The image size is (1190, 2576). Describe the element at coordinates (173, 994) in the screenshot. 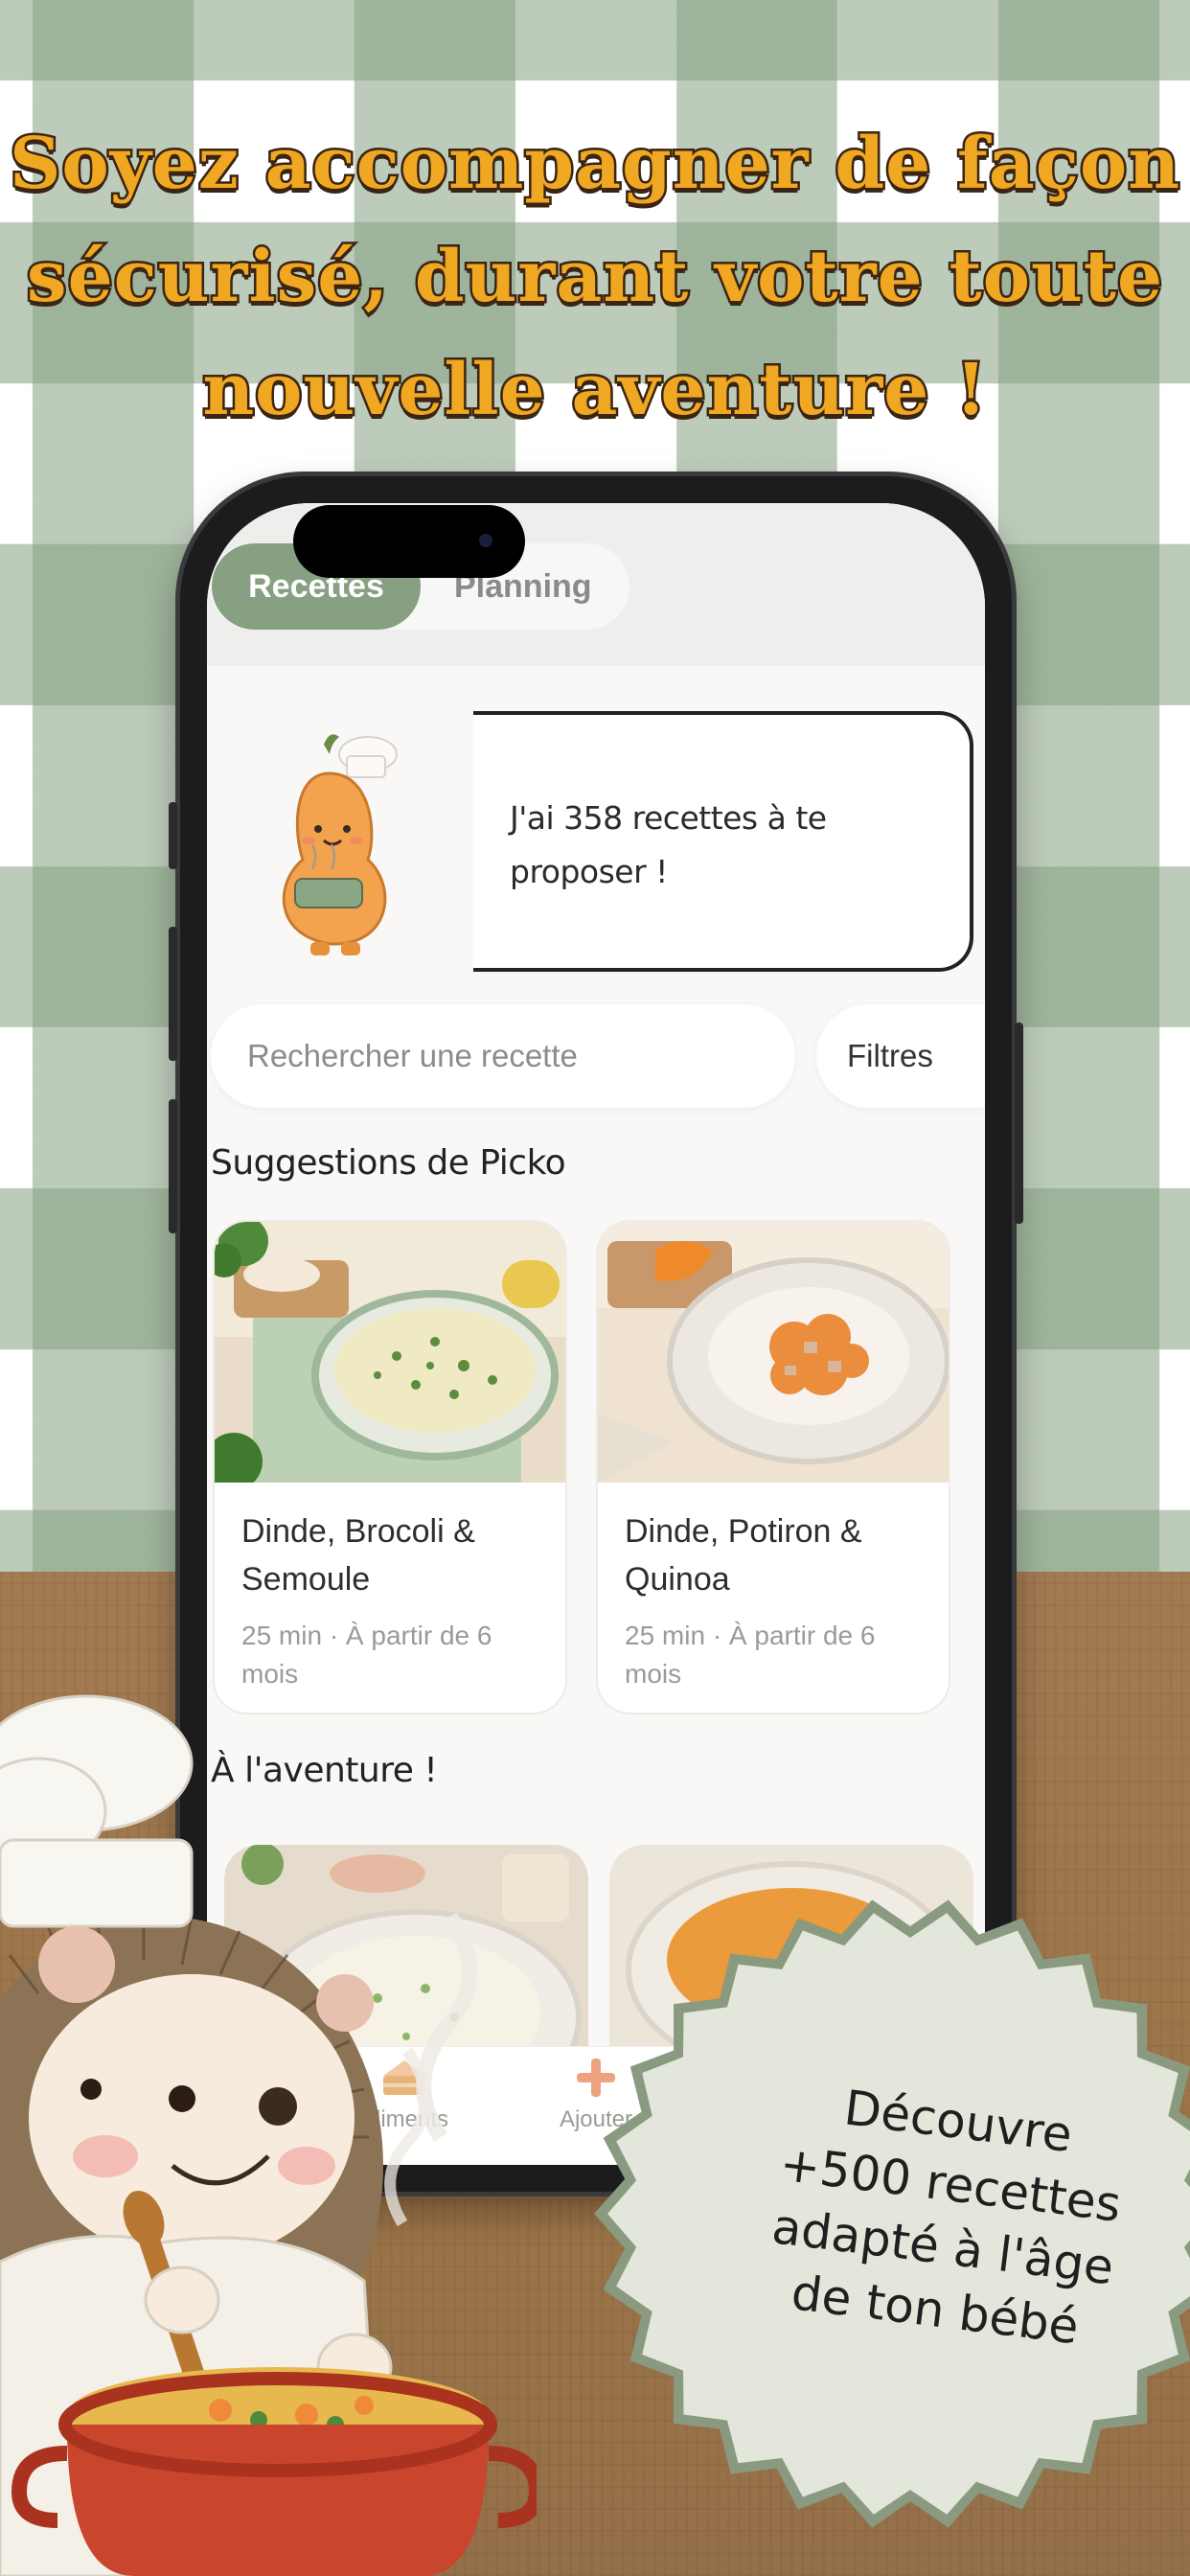

I see `phone-volume-up-button` at that location.